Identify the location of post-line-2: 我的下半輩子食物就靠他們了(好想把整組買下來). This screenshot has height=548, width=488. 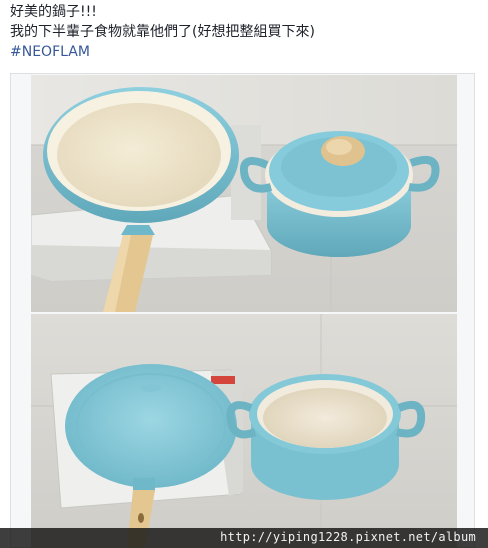
(162, 32).